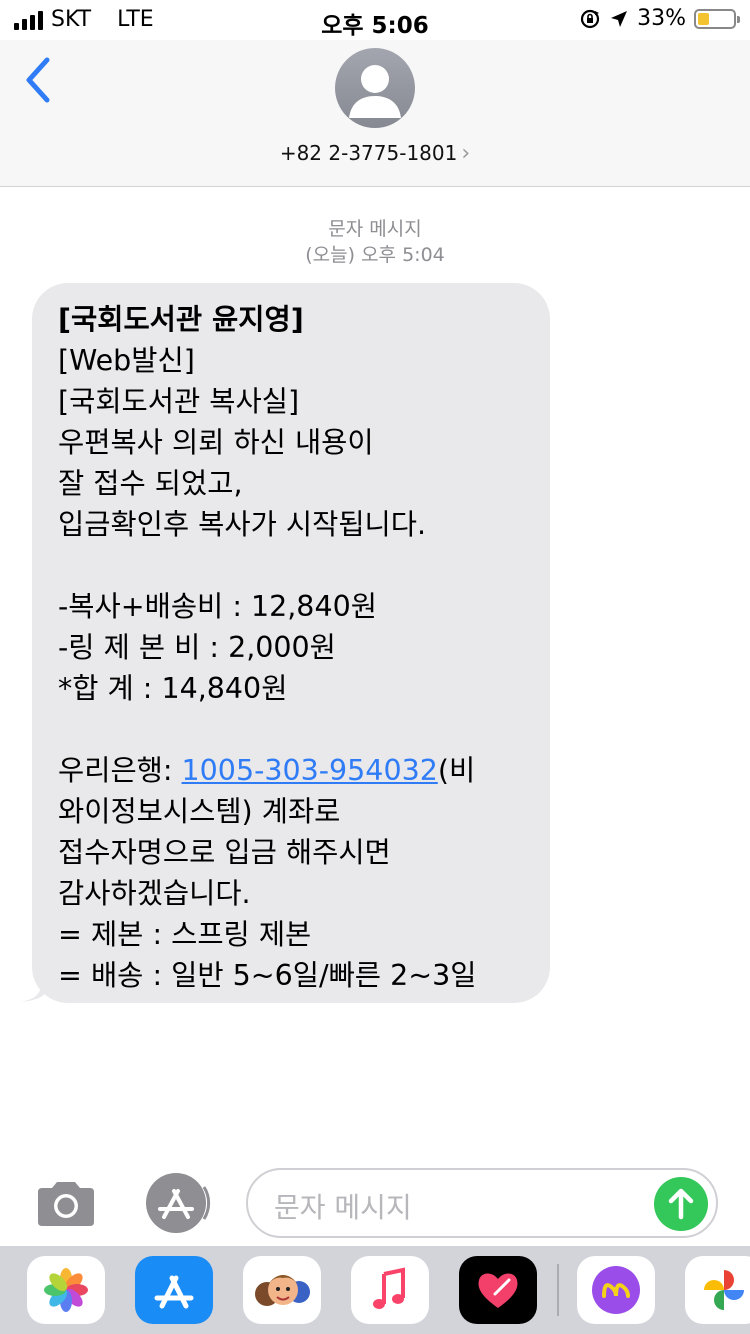  Describe the element at coordinates (703, 18) in the screenshot. I see `battery-fill` at that location.